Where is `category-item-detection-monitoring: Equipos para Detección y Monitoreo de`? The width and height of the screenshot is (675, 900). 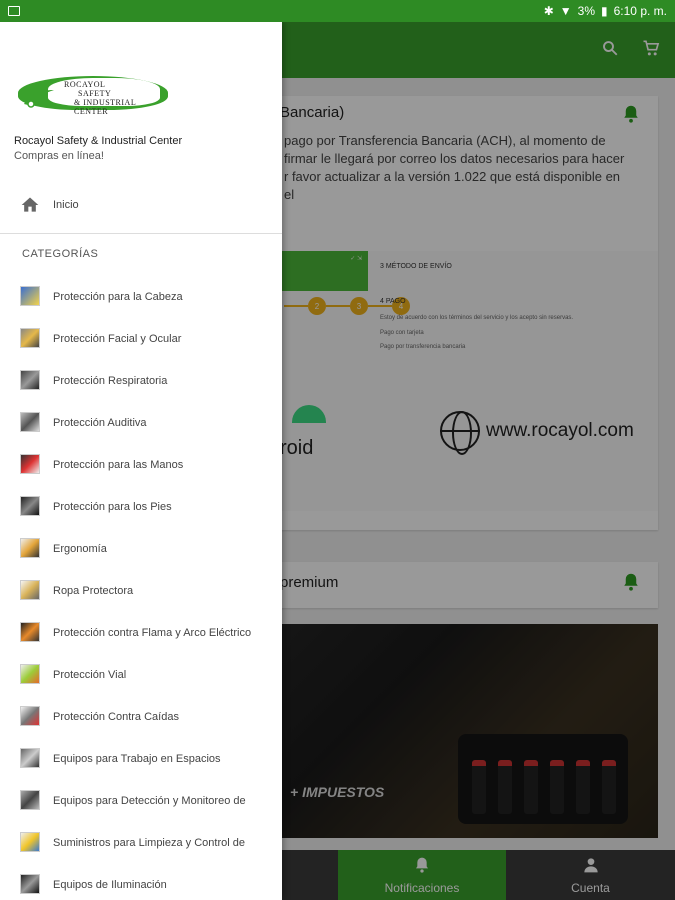 category-item-detection-monitoring: Equipos para Detección y Monitoreo de is located at coordinates (141, 805).